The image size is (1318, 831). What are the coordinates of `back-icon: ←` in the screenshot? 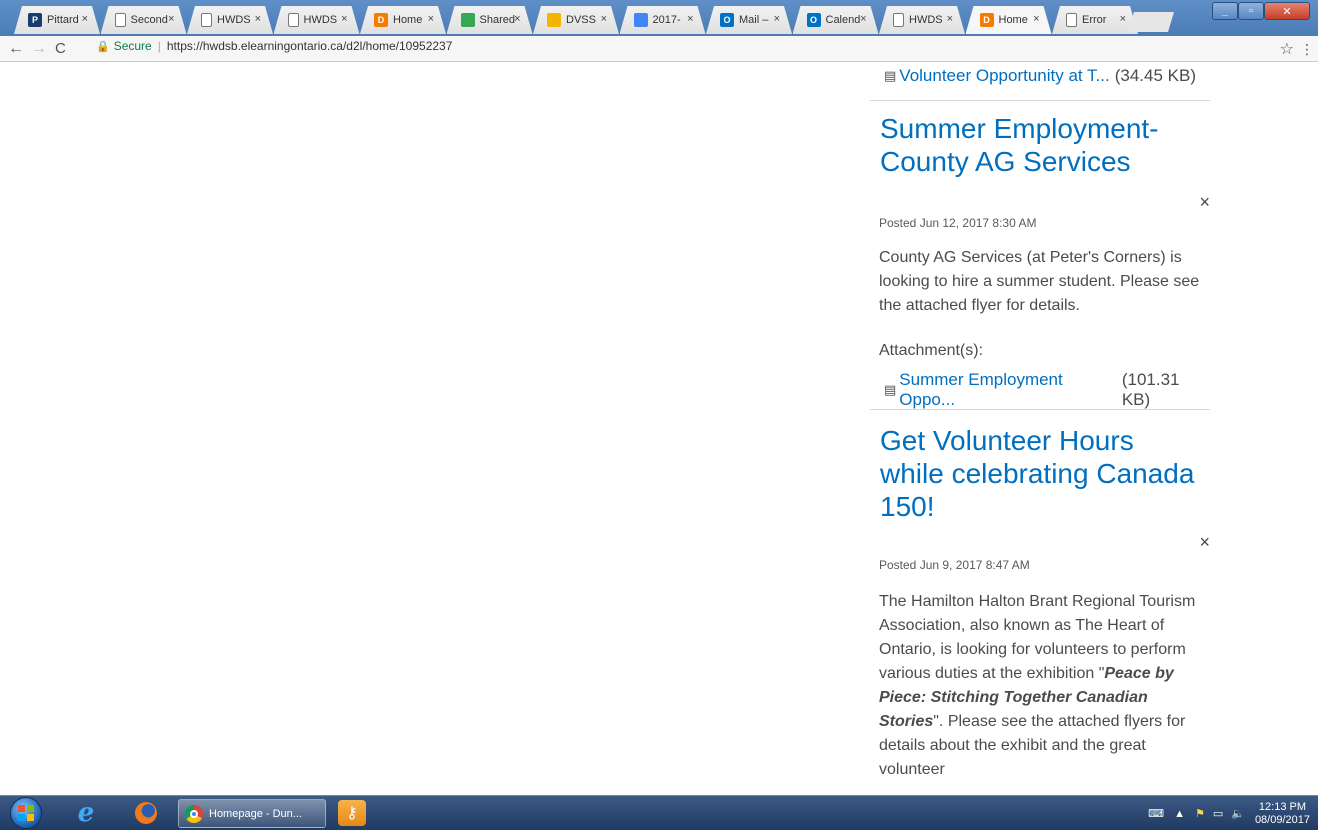 It's located at (16, 49).